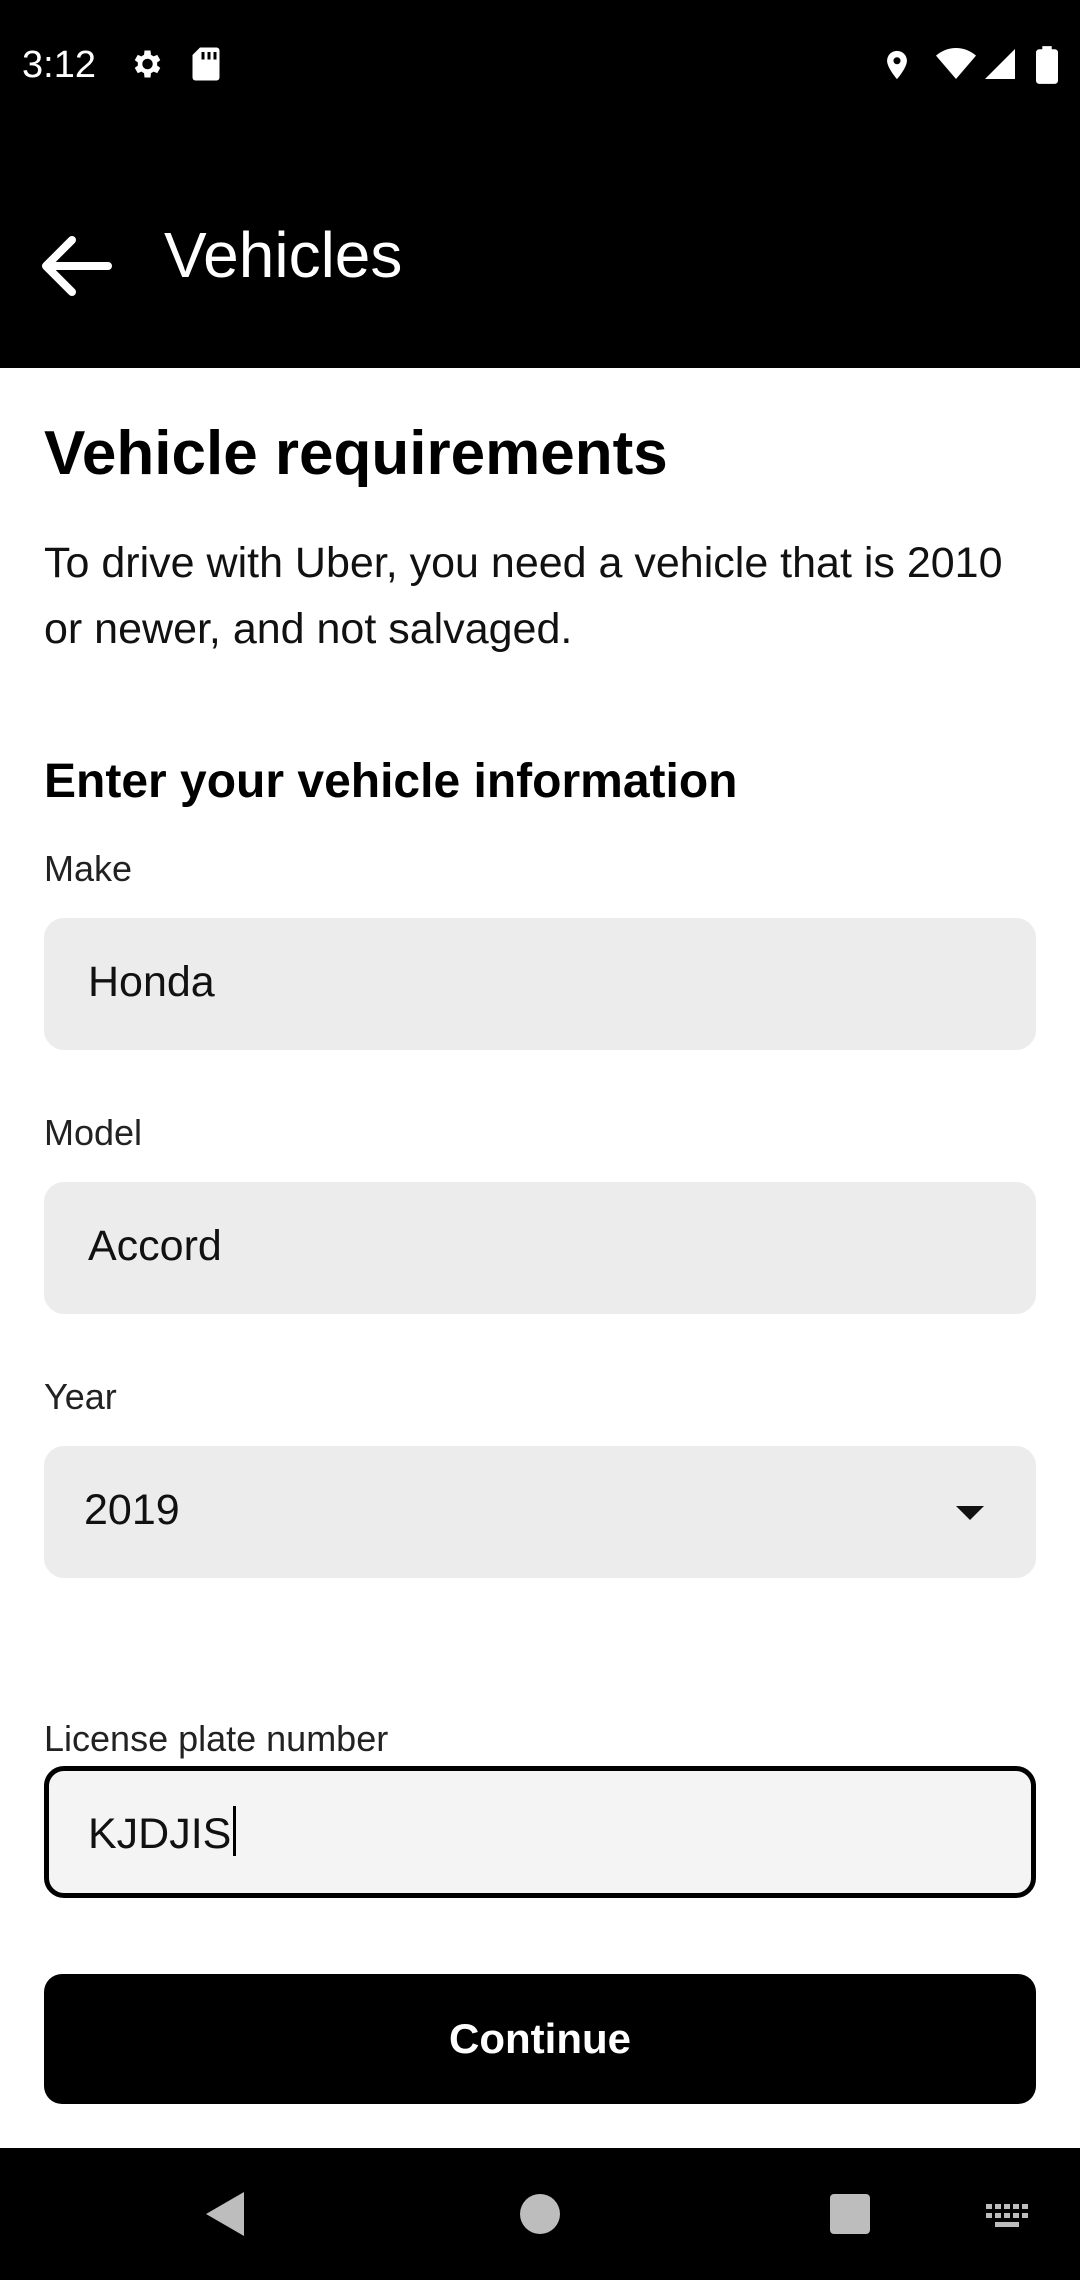 Image resolution: width=1080 pixels, height=2280 pixels. What do you see at coordinates (540, 1512) in the screenshot?
I see `year-select: 2019` at bounding box center [540, 1512].